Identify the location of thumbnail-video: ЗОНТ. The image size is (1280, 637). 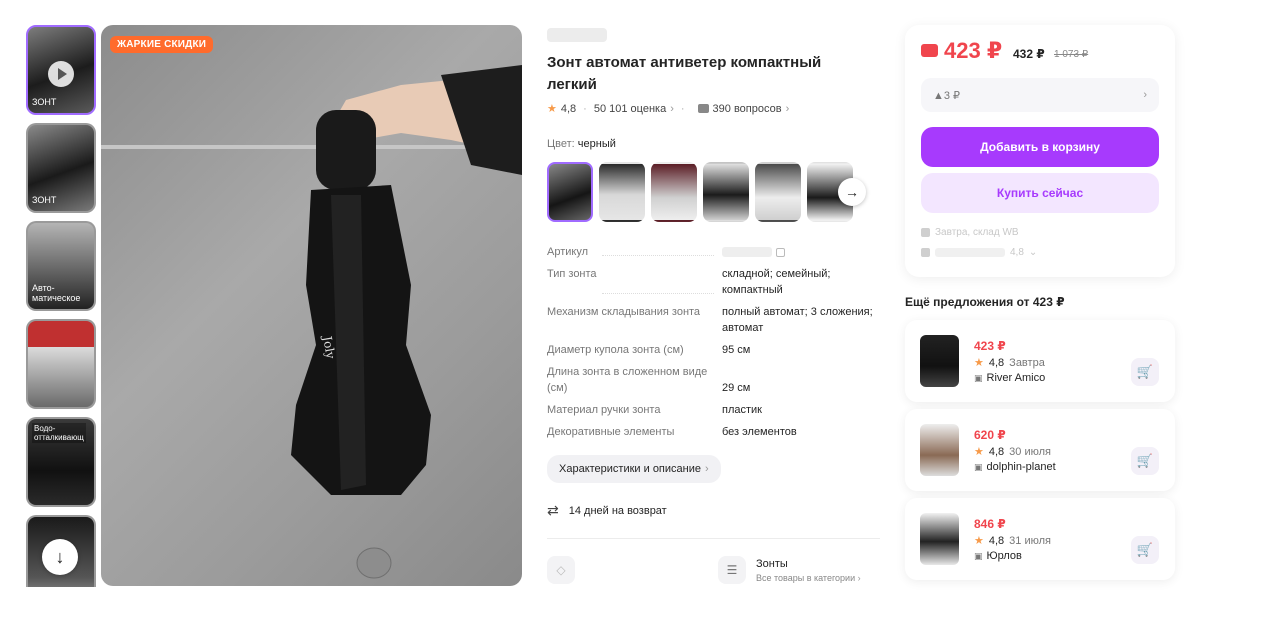
(61, 70).